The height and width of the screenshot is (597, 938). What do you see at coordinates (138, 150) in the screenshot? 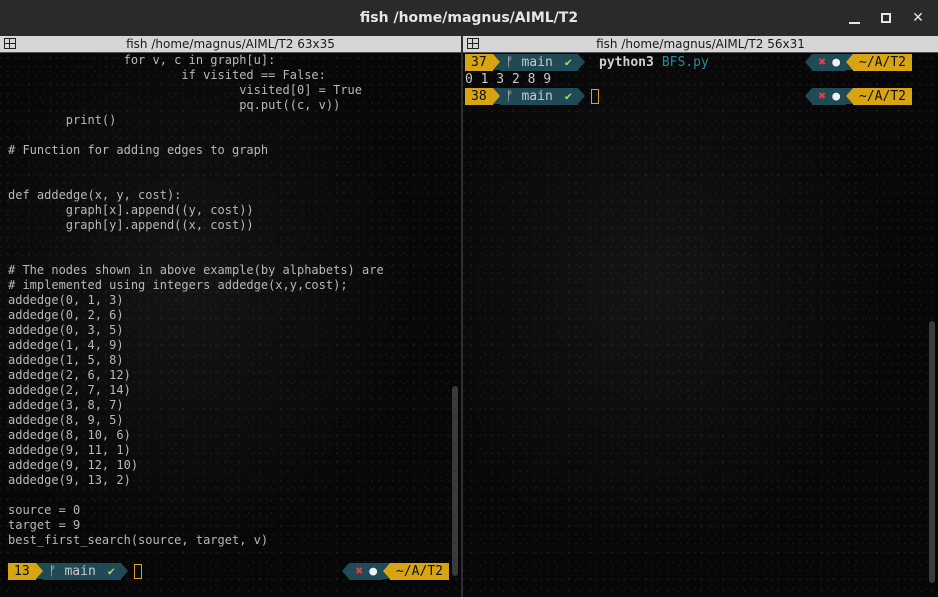
I see `code-line: # Function for adding edges to graph` at bounding box center [138, 150].